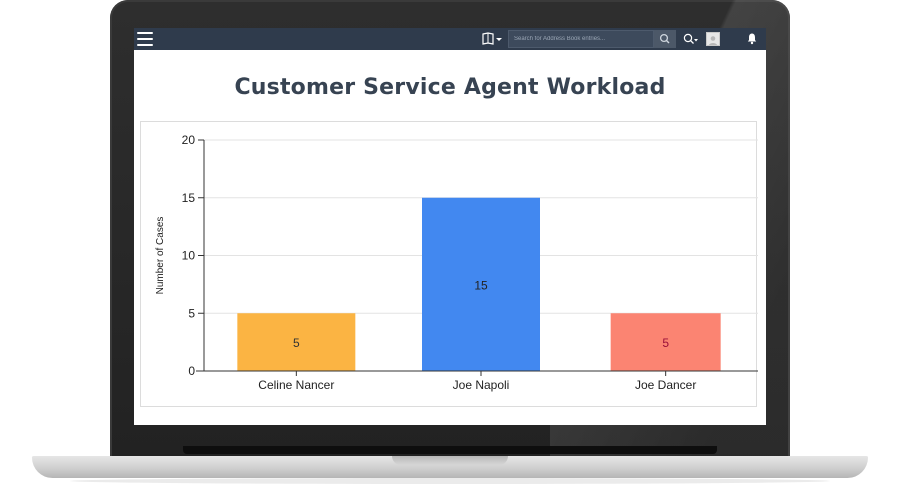 The height and width of the screenshot is (500, 900). I want to click on x-tick-label: Joe Napoli, so click(481, 385).